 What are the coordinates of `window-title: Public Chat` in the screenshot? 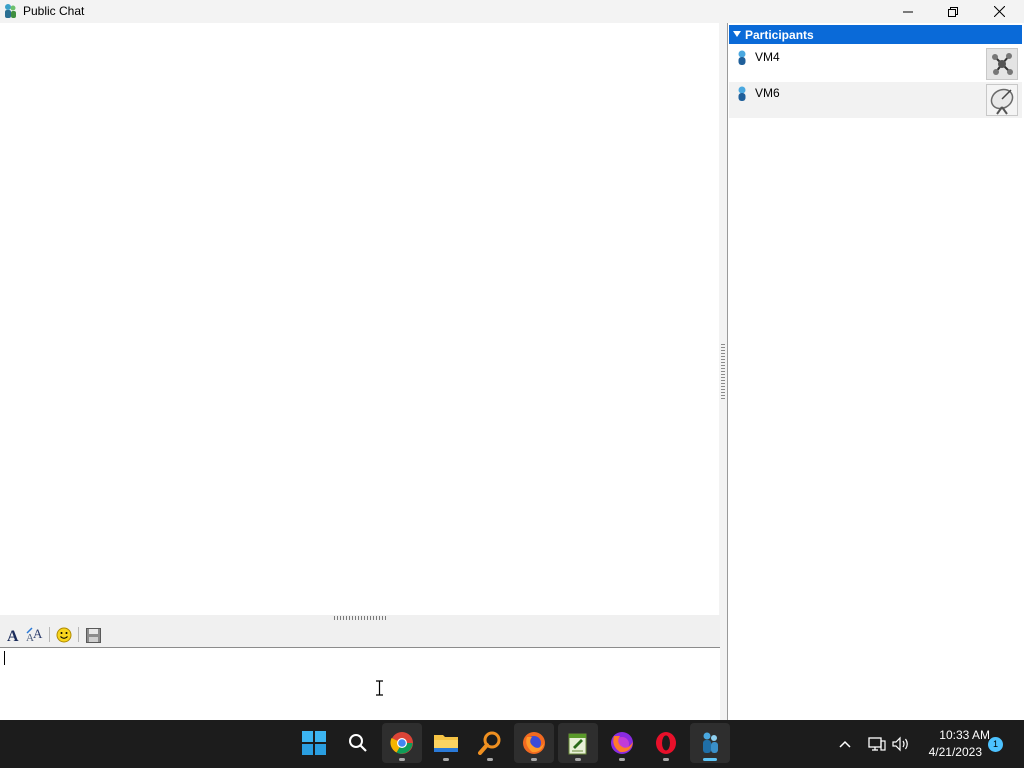 It's located at (54, 11).